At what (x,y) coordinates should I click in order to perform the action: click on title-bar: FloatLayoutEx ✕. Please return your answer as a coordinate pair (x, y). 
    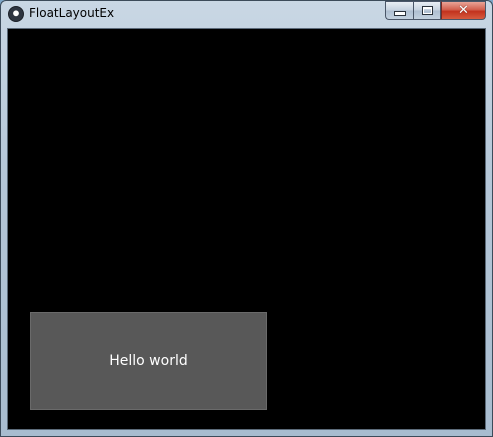
    Looking at the image, I should click on (246, 14).